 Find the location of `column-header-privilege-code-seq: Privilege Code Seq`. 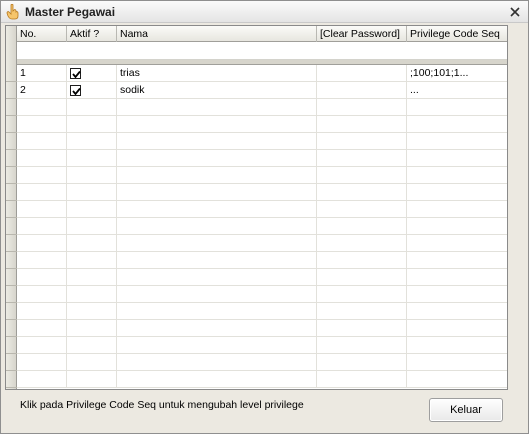

column-header-privilege-code-seq: Privilege Code Seq is located at coordinates (457, 34).